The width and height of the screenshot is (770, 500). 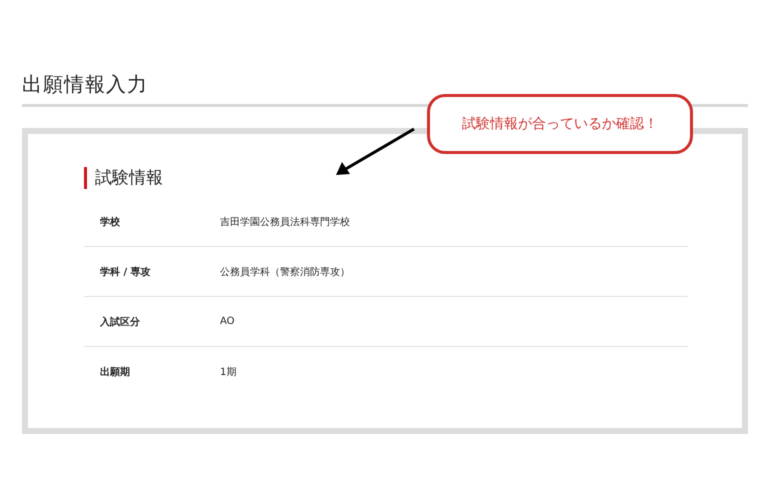 What do you see at coordinates (129, 178) in the screenshot?
I see `section-title: 試験情報` at bounding box center [129, 178].